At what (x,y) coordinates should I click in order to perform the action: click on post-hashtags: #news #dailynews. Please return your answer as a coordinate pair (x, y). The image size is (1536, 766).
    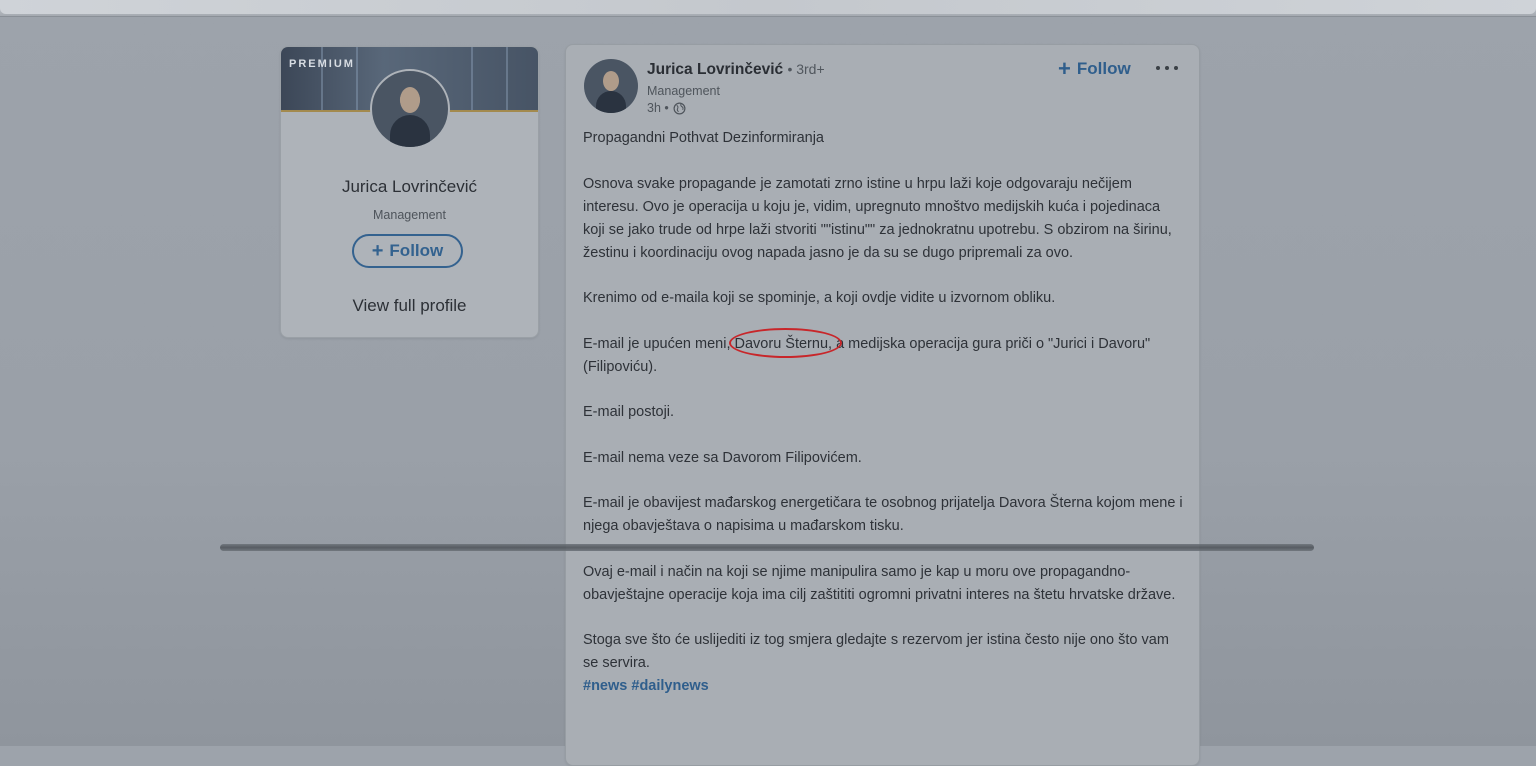
    Looking at the image, I should click on (883, 686).